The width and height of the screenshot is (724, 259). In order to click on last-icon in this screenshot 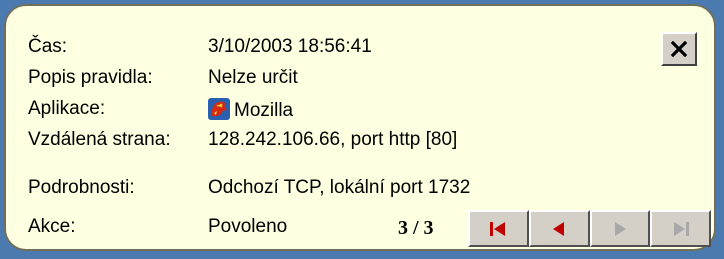, I will do `click(681, 228)`.